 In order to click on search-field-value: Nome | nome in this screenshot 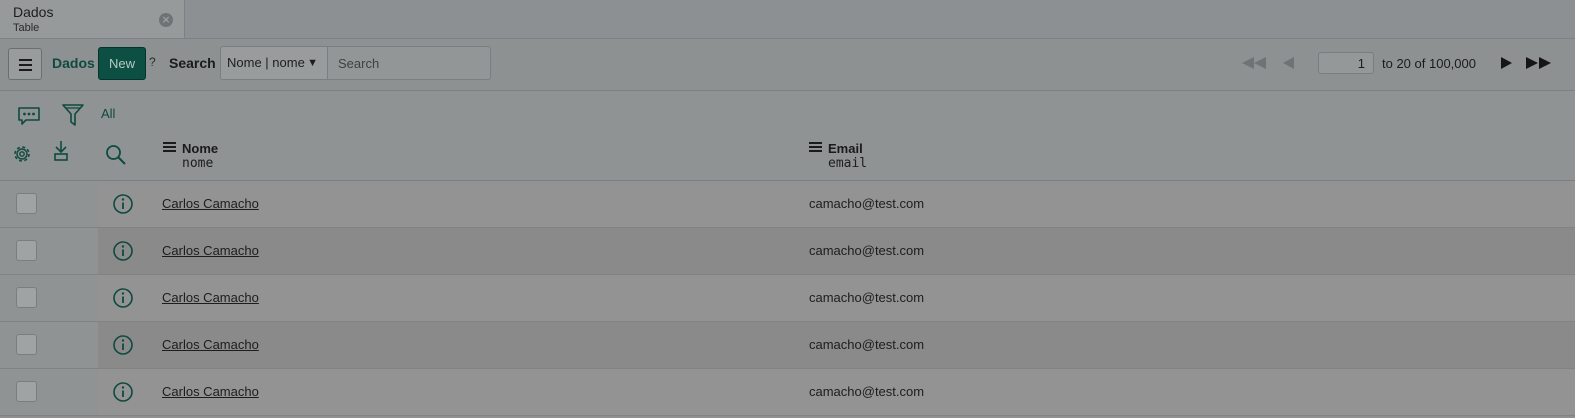, I will do `click(266, 62)`.